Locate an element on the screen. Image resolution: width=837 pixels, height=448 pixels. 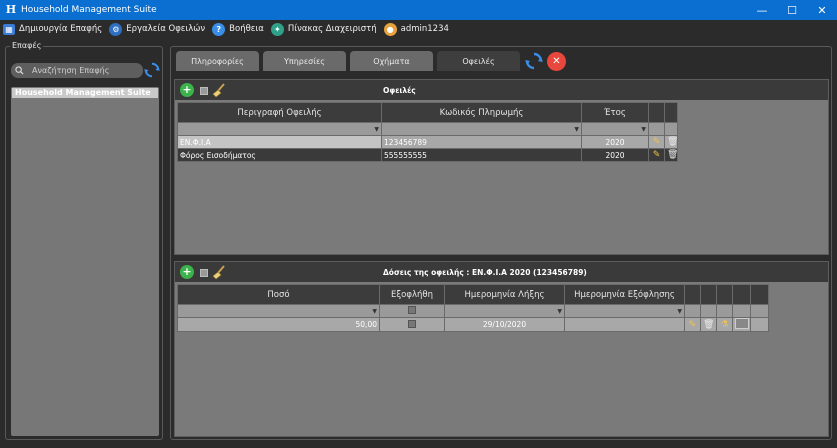
menu-user: ● admin1234 is located at coordinates (416, 29).